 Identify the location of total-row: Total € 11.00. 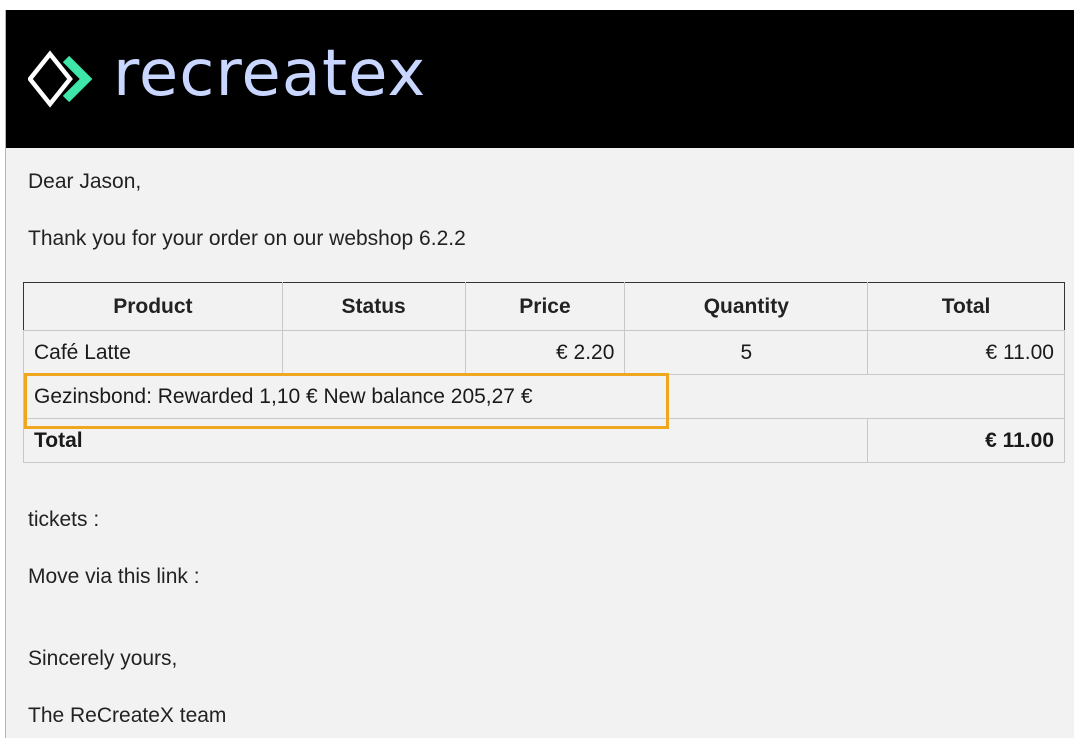
(543, 440).